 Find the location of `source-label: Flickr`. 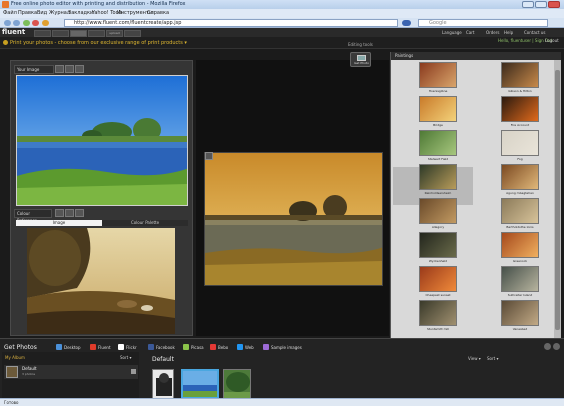

source-label: Flickr is located at coordinates (131, 347).